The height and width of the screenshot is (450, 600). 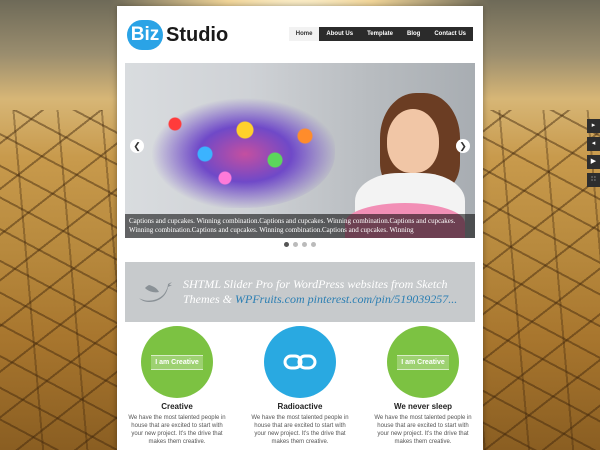 I want to click on nav-contact-us: Contact Us, so click(x=450, y=34).